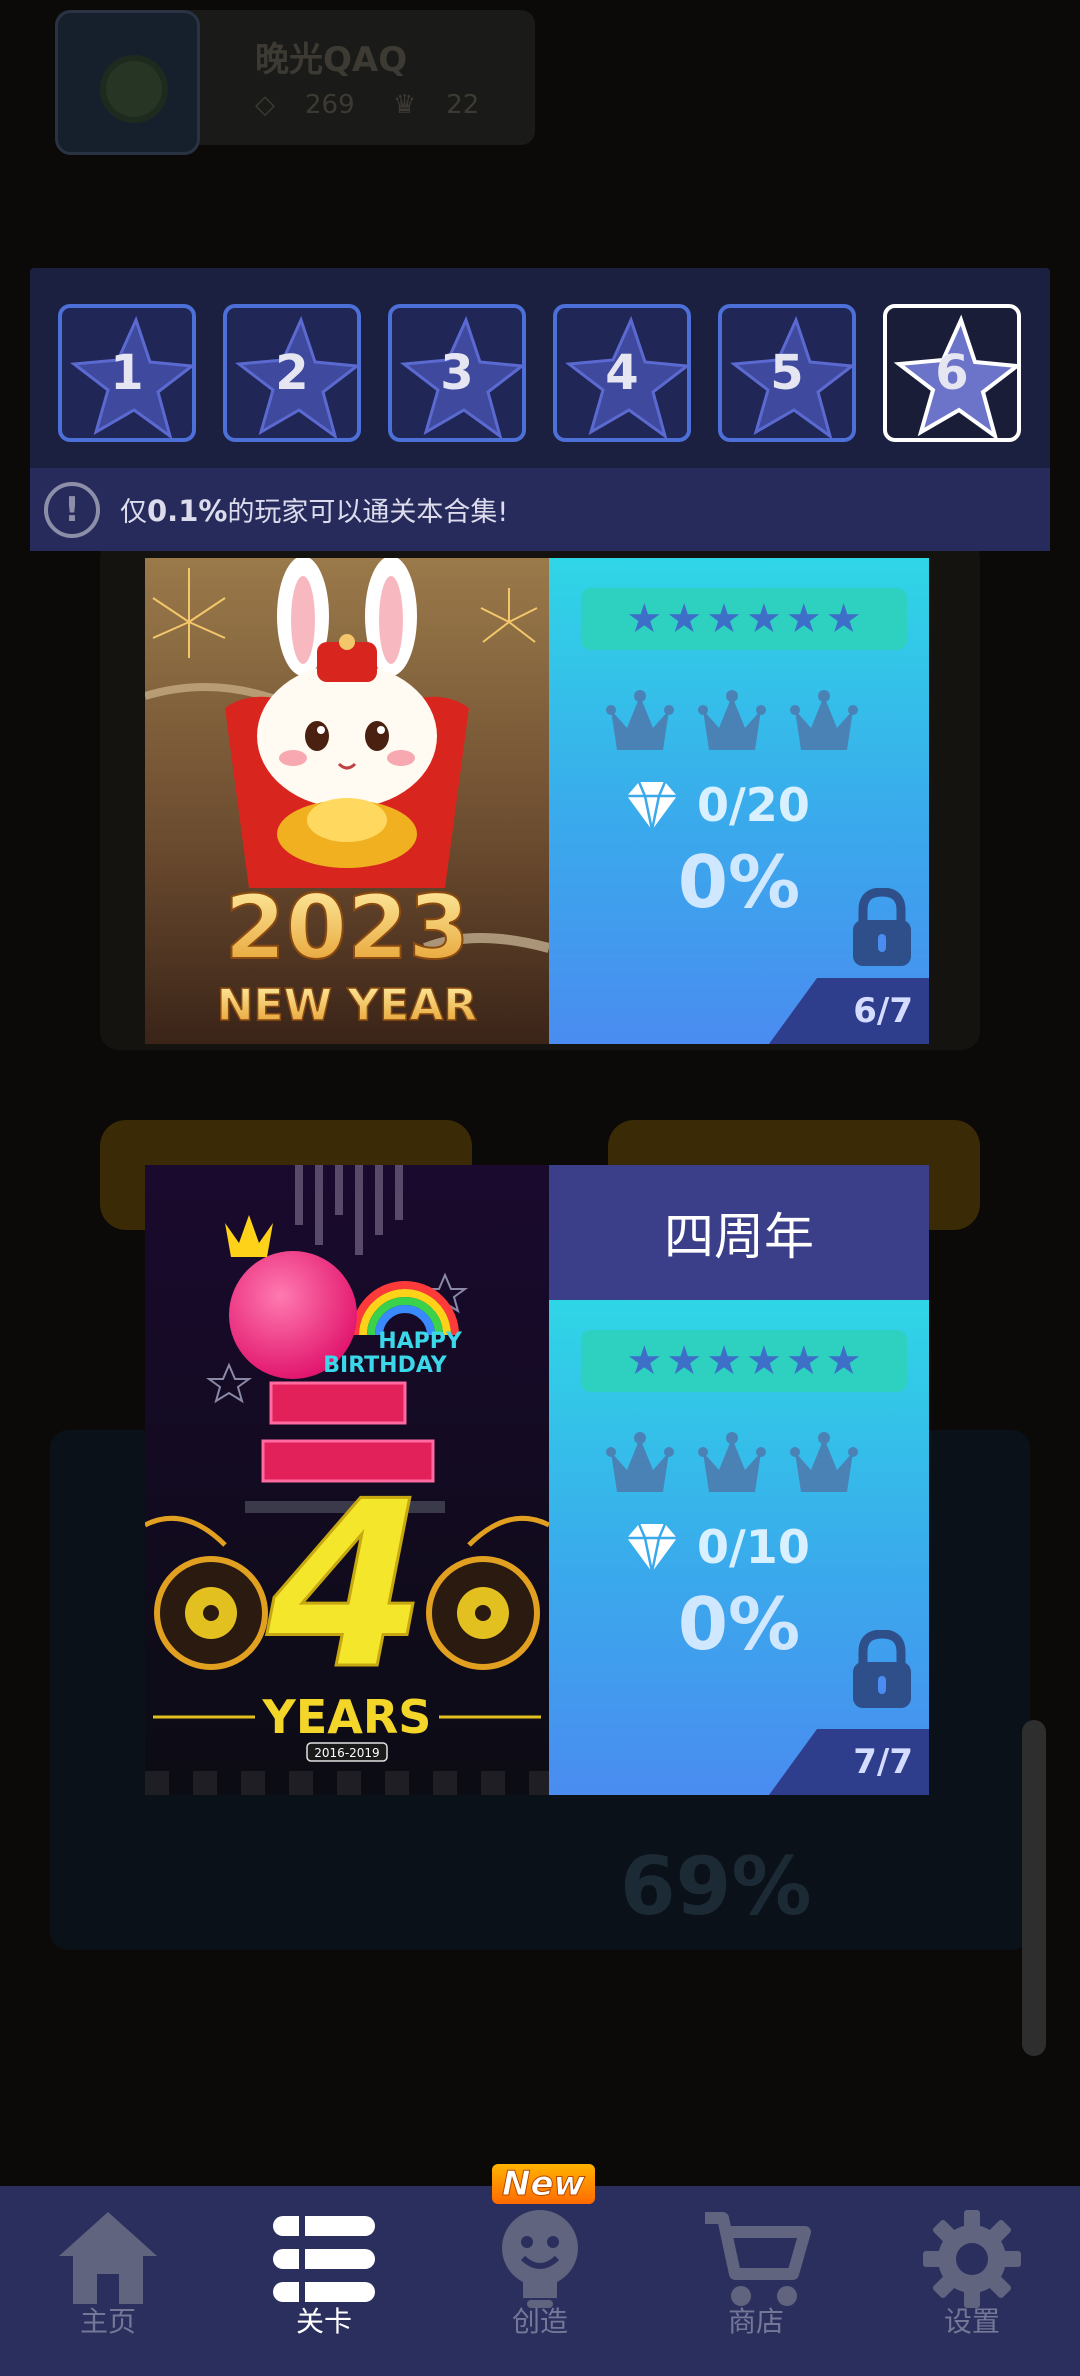  What do you see at coordinates (347, 1717) in the screenshot?
I see `years-label: YEARS` at bounding box center [347, 1717].